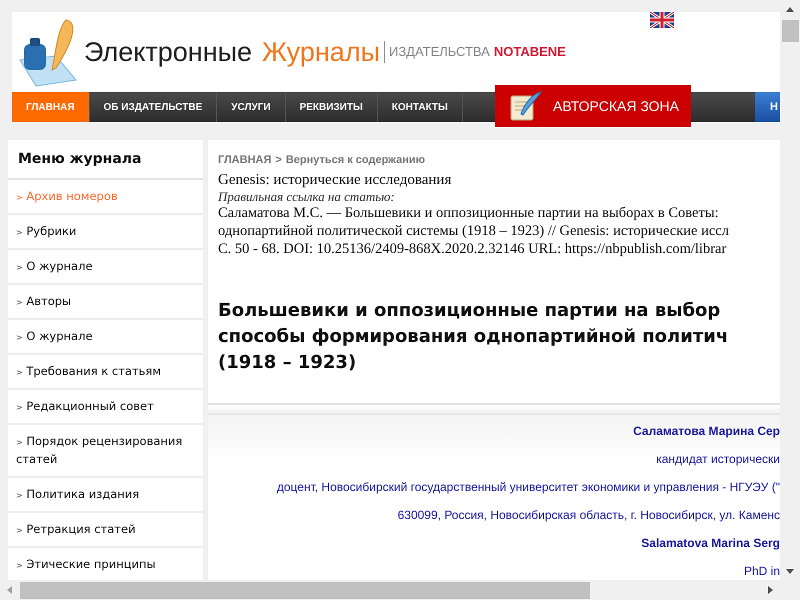 The image size is (800, 600). What do you see at coordinates (356, 160) in the screenshot?
I see `breadcrumb-link: Вернуться к содержанию` at bounding box center [356, 160].